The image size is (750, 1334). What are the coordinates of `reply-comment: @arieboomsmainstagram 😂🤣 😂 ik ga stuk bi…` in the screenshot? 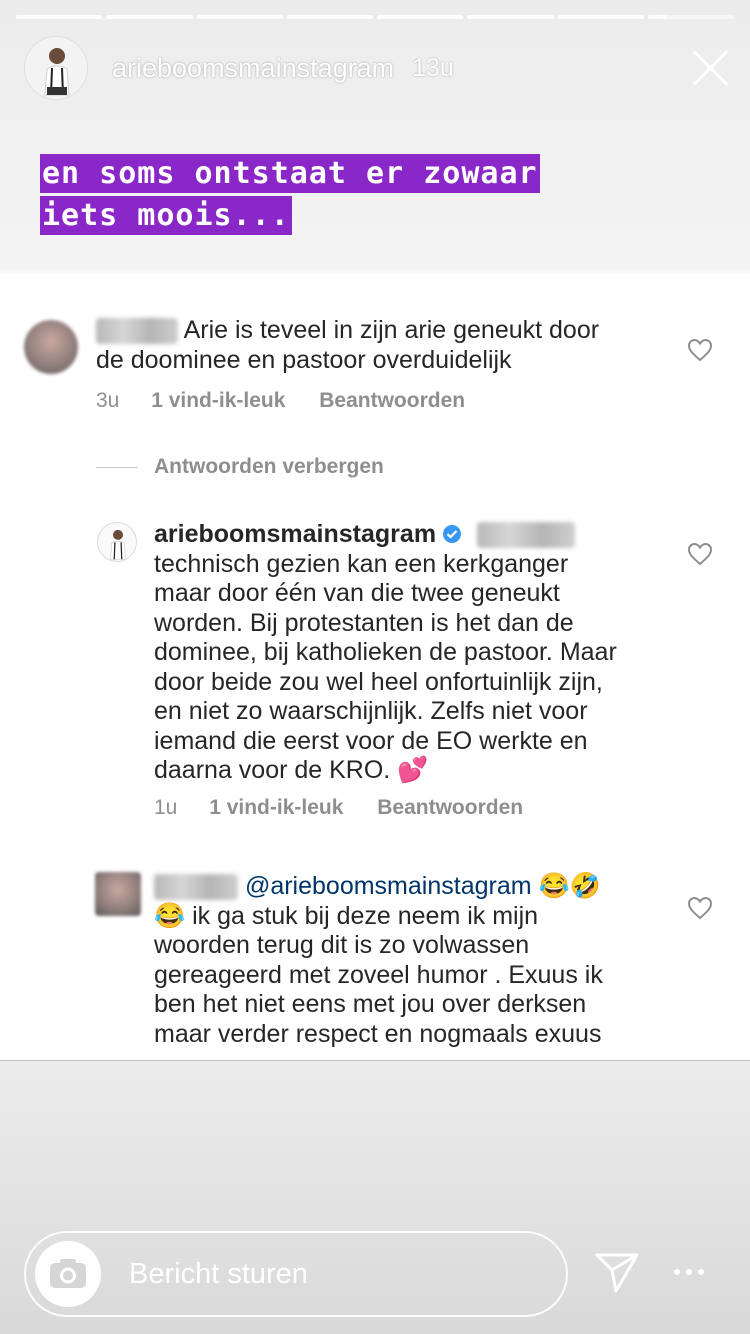 It's located at (375, 962).